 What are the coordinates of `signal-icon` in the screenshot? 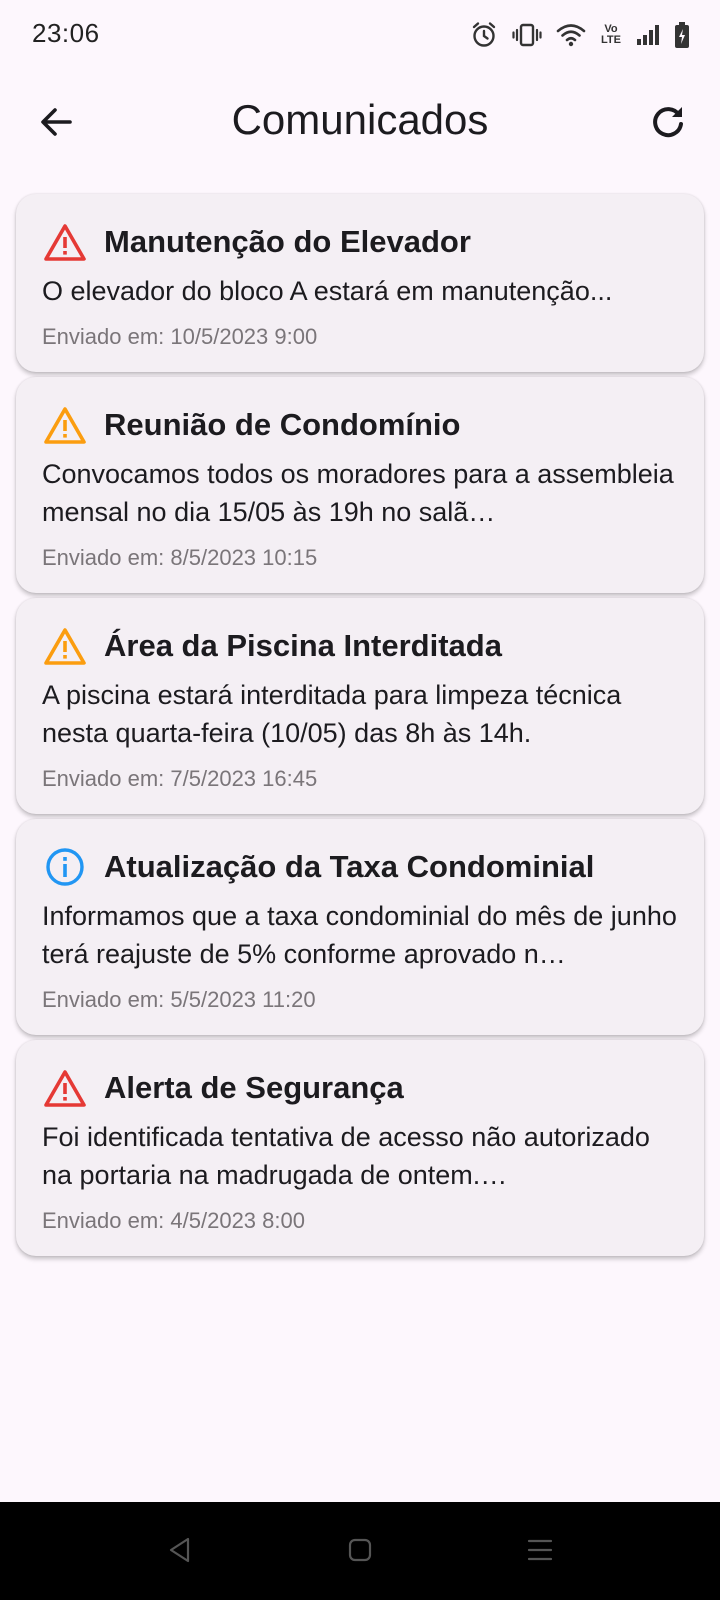 It's located at (648, 35).